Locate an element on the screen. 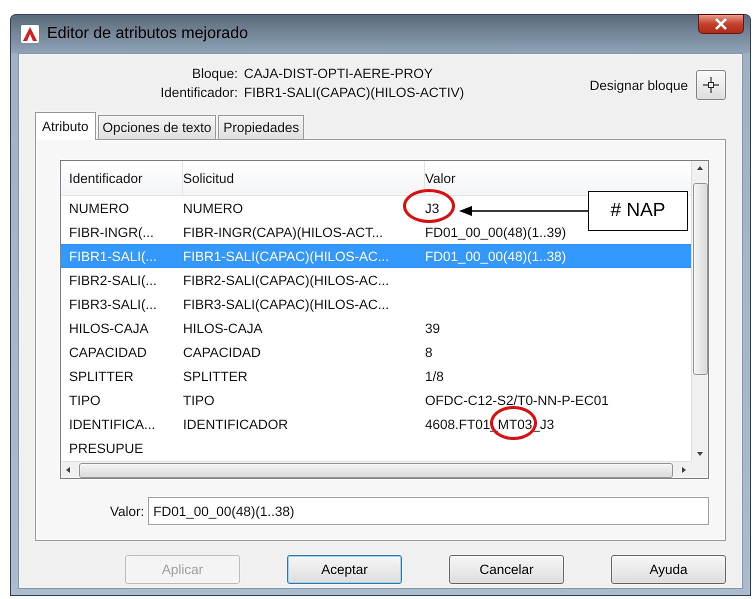  table-cell: FD01_00_00(48)(1..39) is located at coordinates (495, 232).